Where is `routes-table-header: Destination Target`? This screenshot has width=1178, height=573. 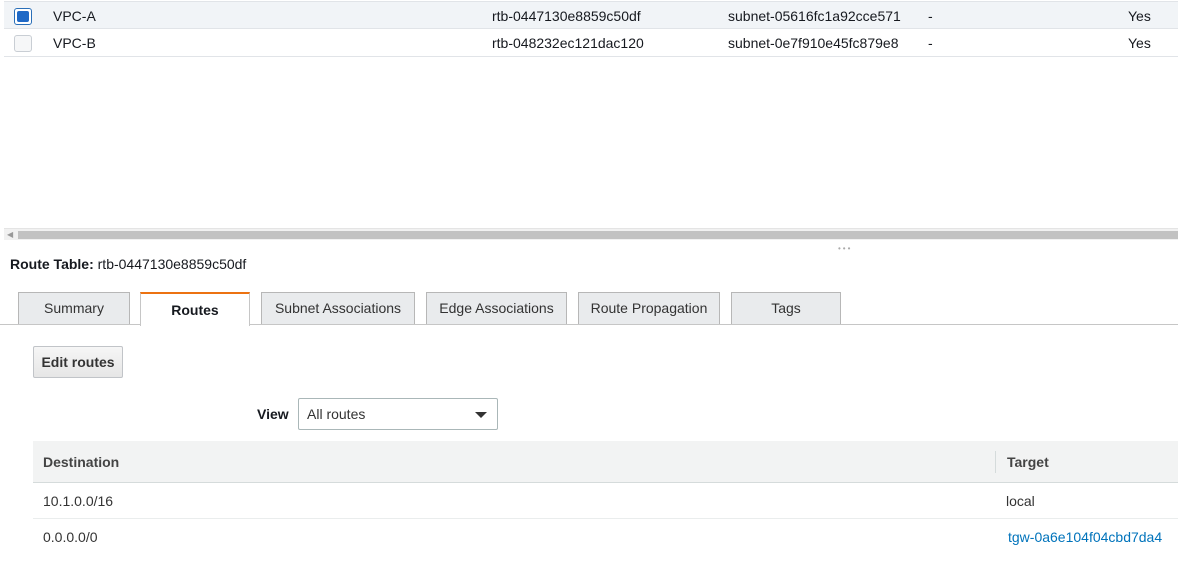
routes-table-header: Destination Target is located at coordinates (605, 462).